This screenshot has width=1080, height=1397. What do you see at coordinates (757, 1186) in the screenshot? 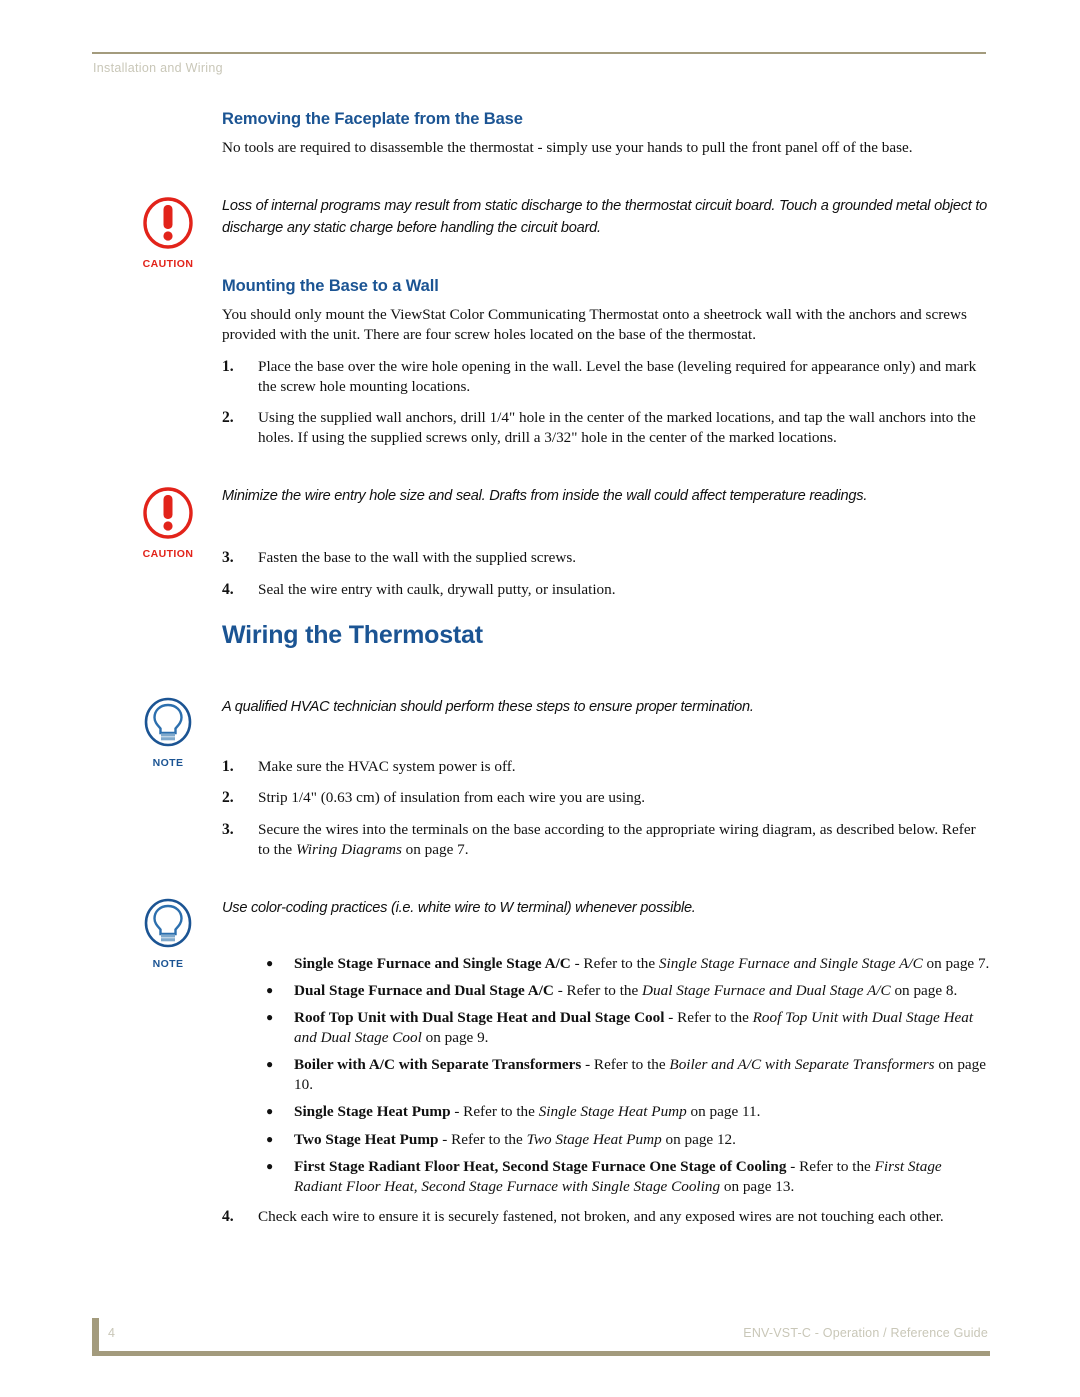
I see `bullet-tail: on page 13.` at bounding box center [757, 1186].